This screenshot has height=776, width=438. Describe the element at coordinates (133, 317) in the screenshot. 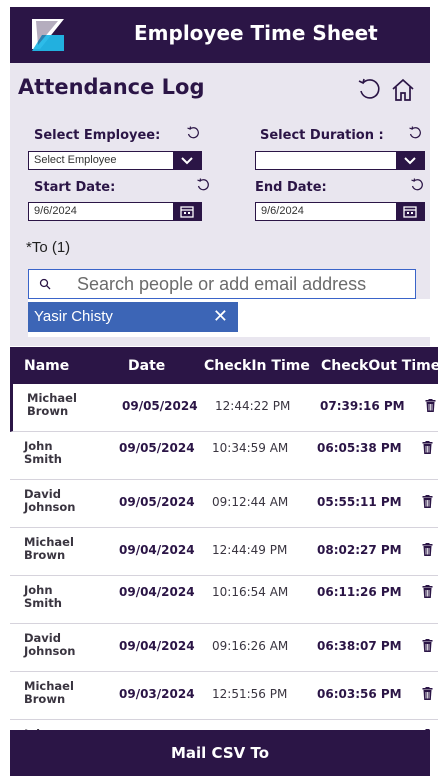

I see `recipient-chip: Yasir Chisty ✕` at that location.